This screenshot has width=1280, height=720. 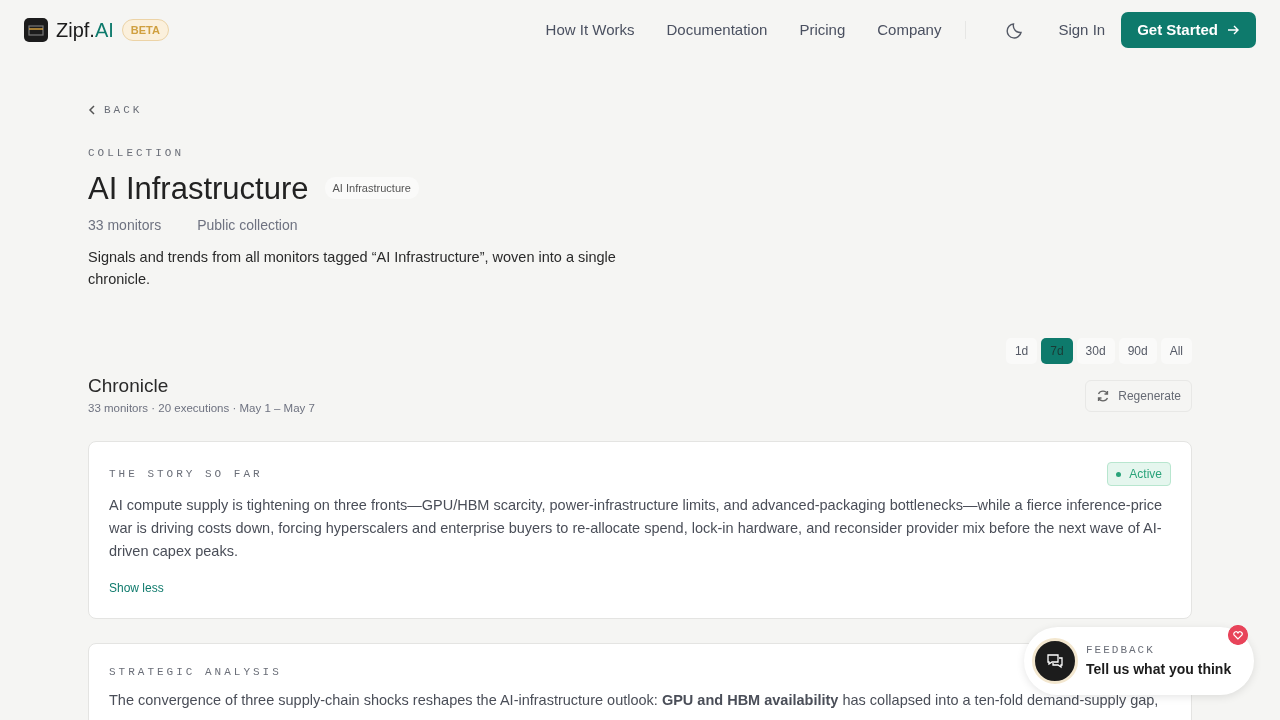 I want to click on range-tab: 30d, so click(x=1095, y=350).